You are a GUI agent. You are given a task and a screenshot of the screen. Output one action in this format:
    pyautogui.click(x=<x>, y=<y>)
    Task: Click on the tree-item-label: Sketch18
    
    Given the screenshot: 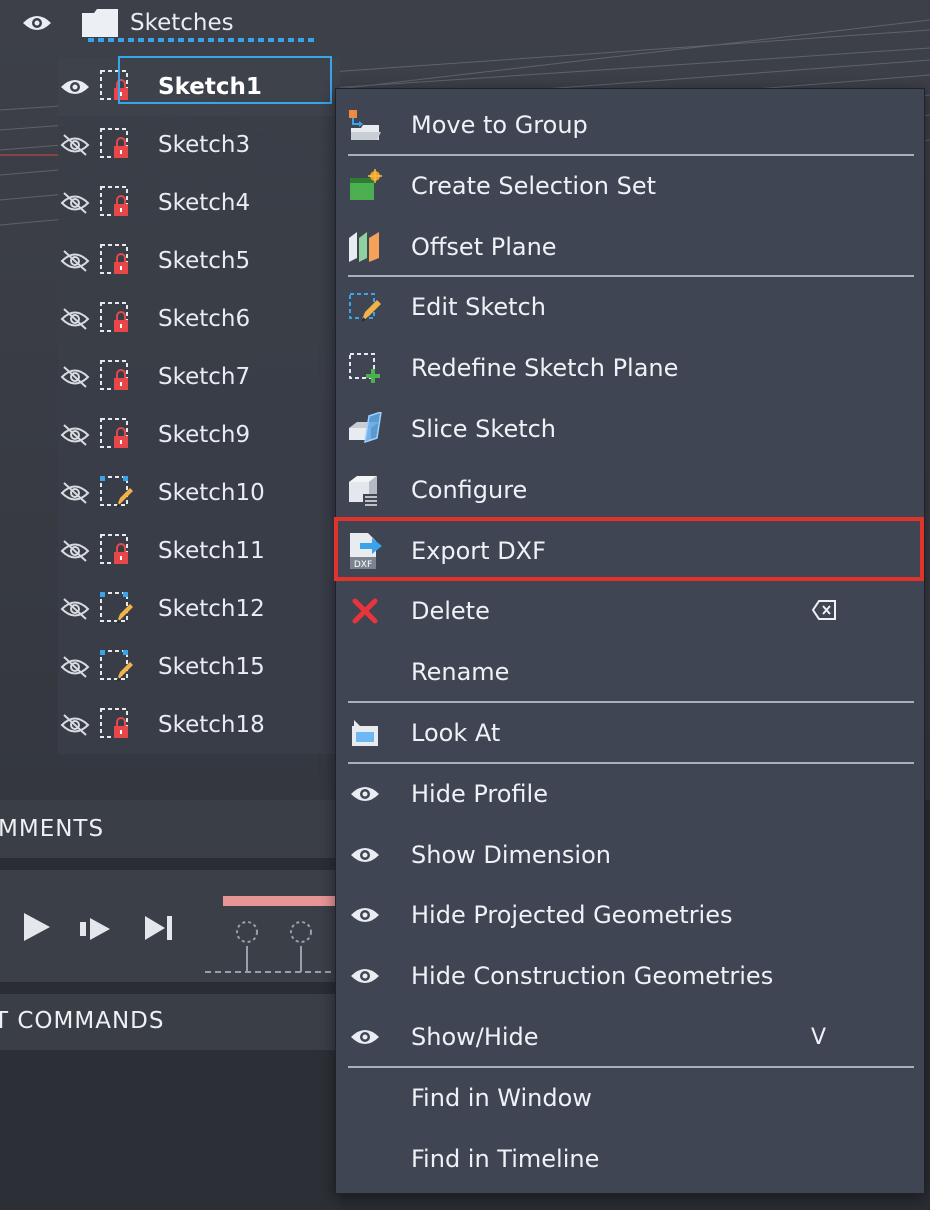 What is the action you would take?
    pyautogui.click(x=211, y=725)
    